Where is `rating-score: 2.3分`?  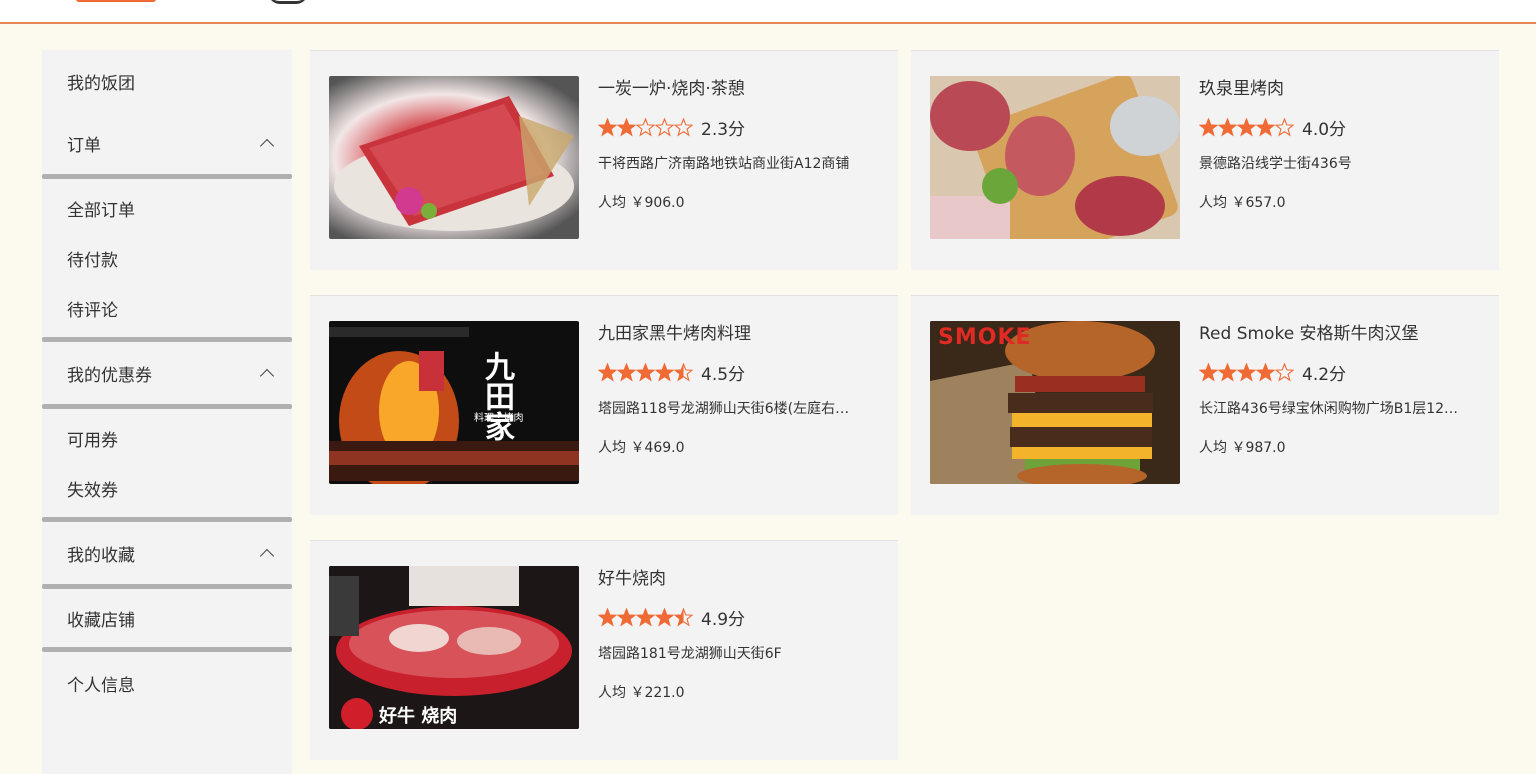 rating-score: 2.3分 is located at coordinates (723, 129).